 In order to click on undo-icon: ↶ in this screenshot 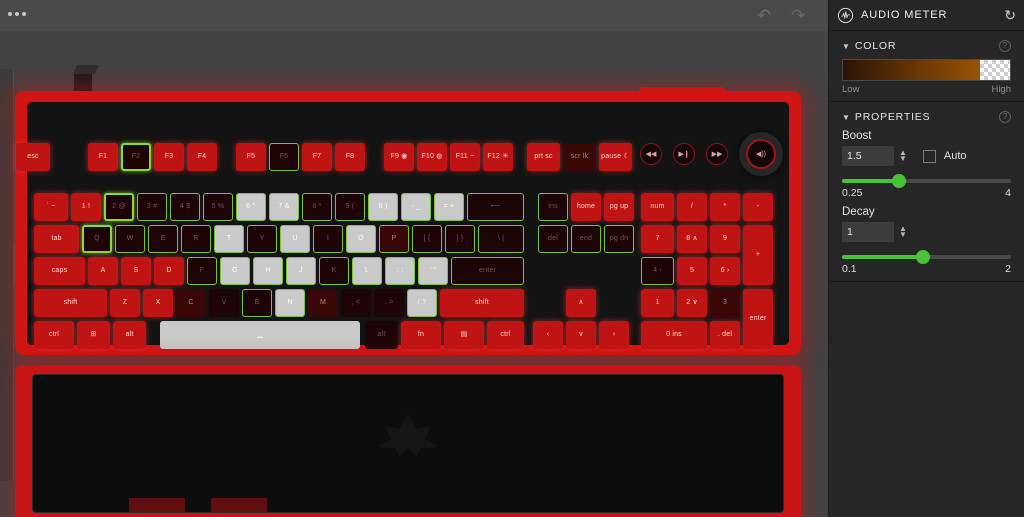, I will do `click(764, 16)`.